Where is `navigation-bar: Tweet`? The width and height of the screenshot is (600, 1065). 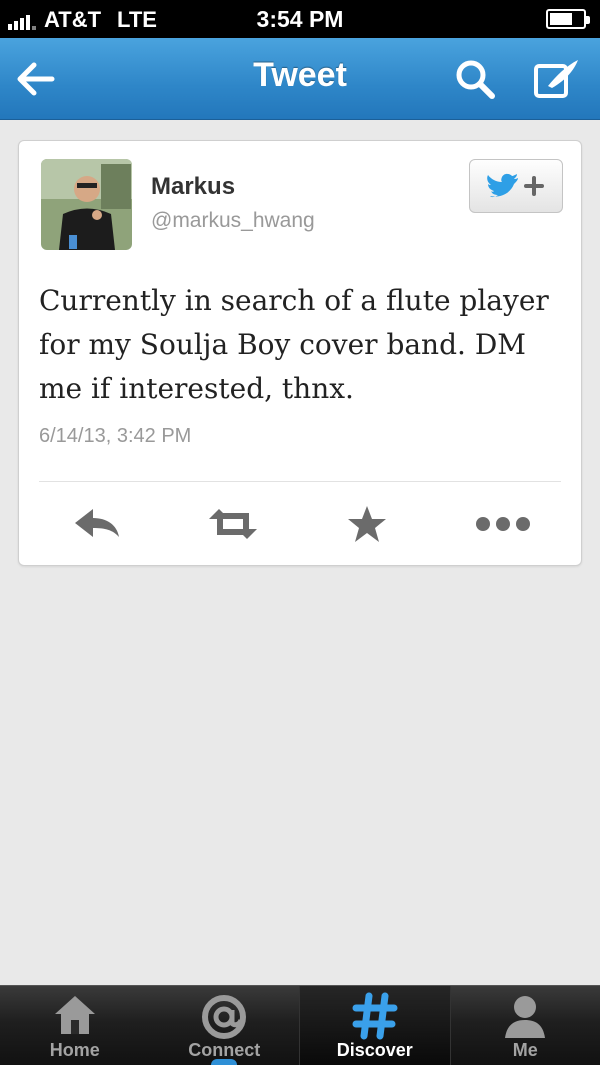 navigation-bar: Tweet is located at coordinates (300, 79).